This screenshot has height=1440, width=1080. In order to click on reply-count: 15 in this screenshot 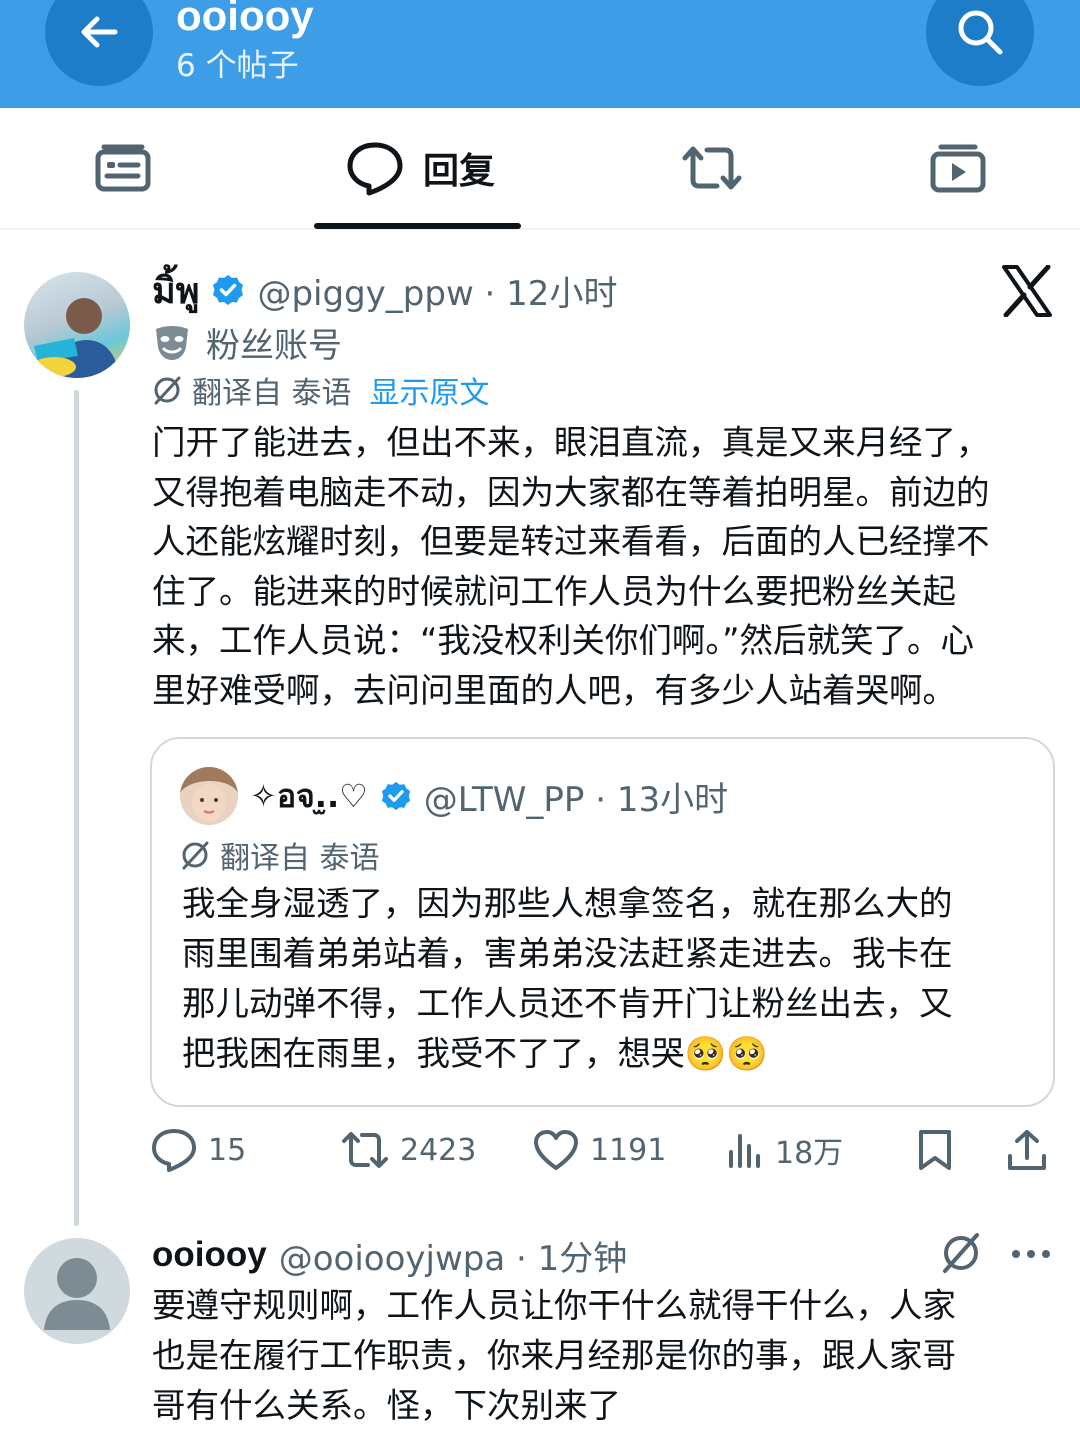, I will do `click(227, 1150)`.